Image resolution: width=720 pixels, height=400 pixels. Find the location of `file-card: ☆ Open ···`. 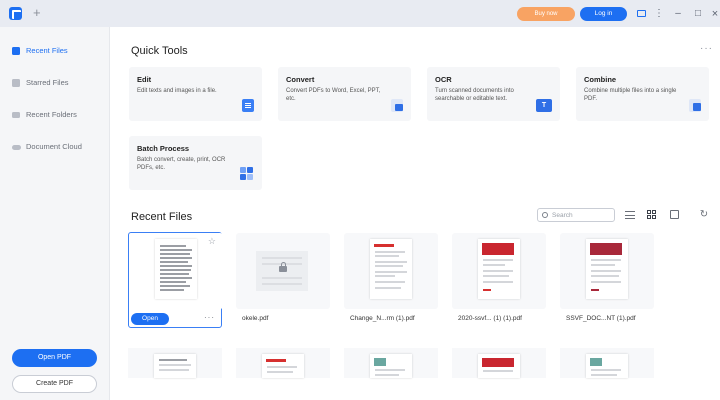

file-card: ☆ Open ··· is located at coordinates (175, 280).